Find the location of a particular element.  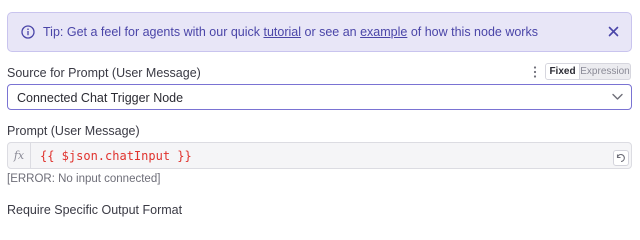

fixed-expression-toggle: Fixed Expression is located at coordinates (588, 71).